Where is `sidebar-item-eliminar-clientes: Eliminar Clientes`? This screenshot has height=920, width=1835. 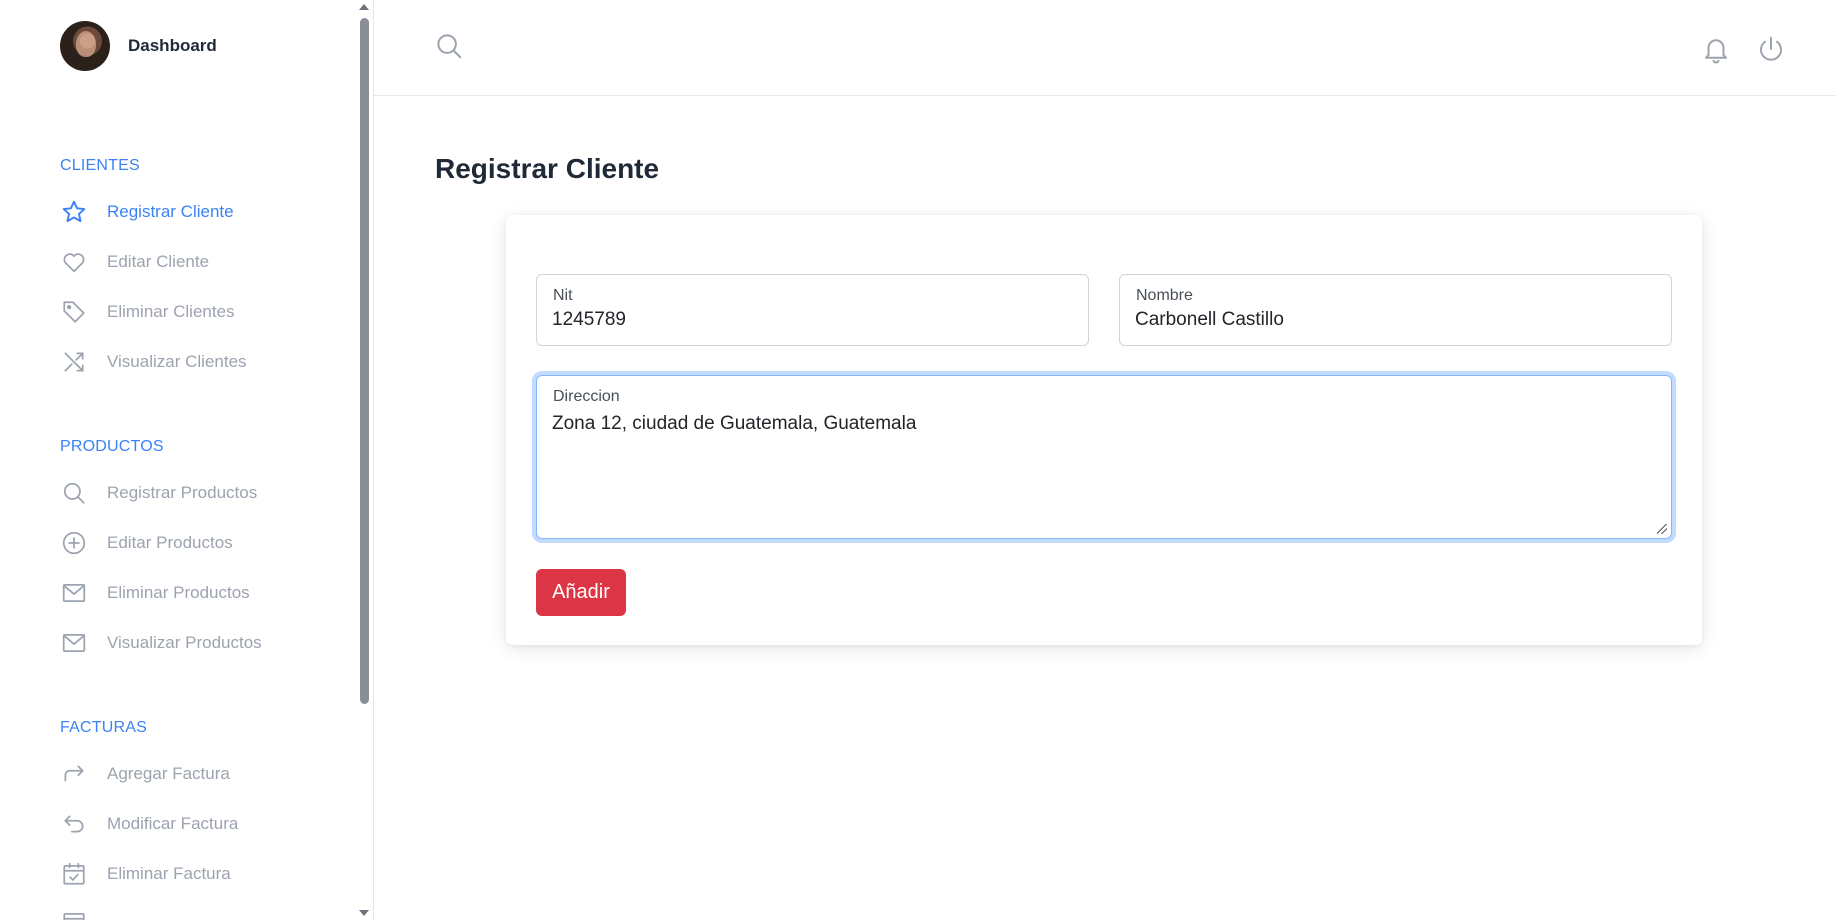
sidebar-item-eliminar-clientes: Eliminar Clientes is located at coordinates (147, 312).